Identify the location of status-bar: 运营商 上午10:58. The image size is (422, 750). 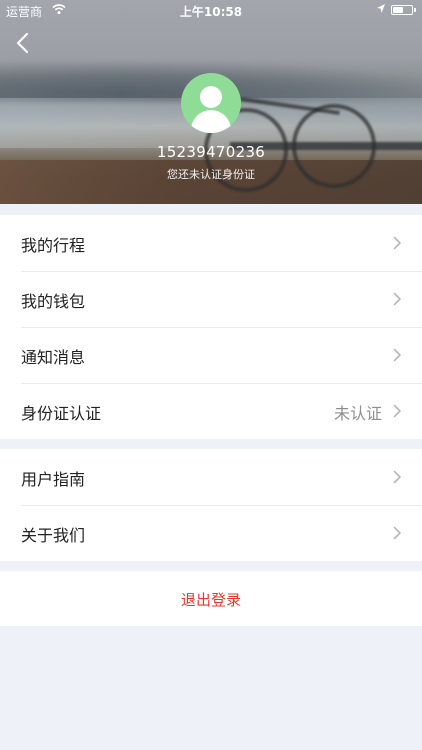
(211, 11).